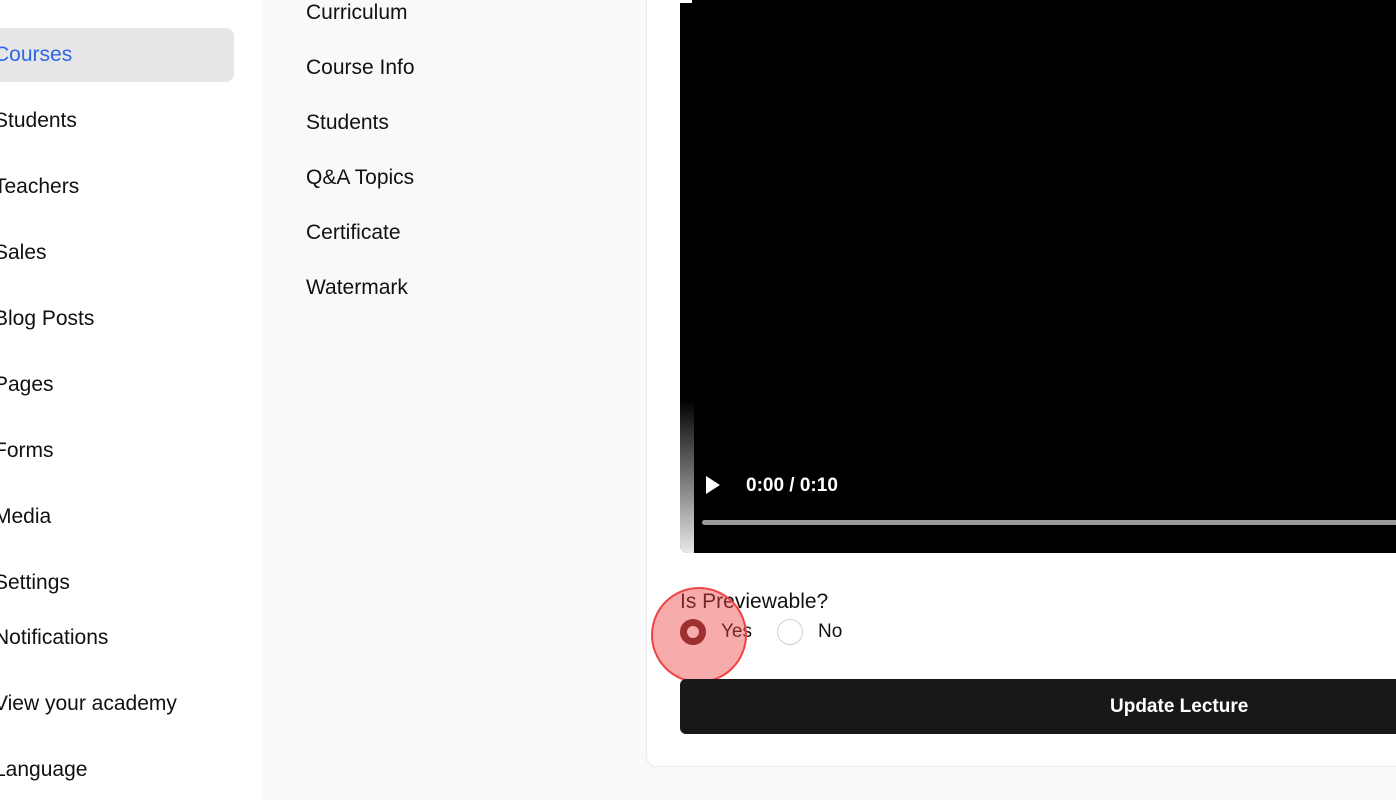 The image size is (1396, 800). I want to click on sidebar-item-students: Students, so click(117, 121).